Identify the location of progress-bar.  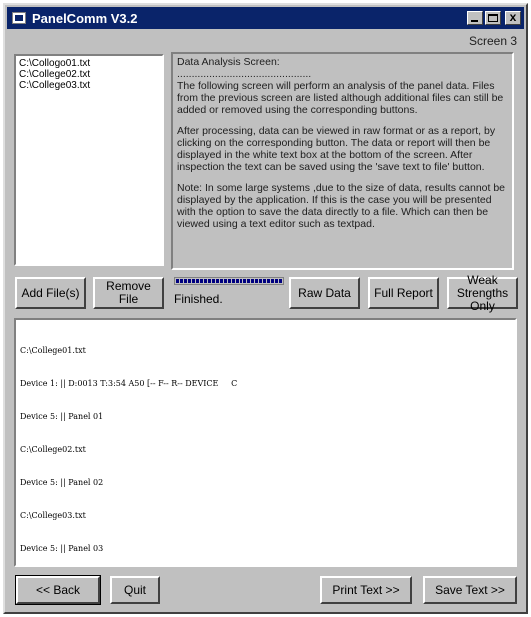
(229, 281).